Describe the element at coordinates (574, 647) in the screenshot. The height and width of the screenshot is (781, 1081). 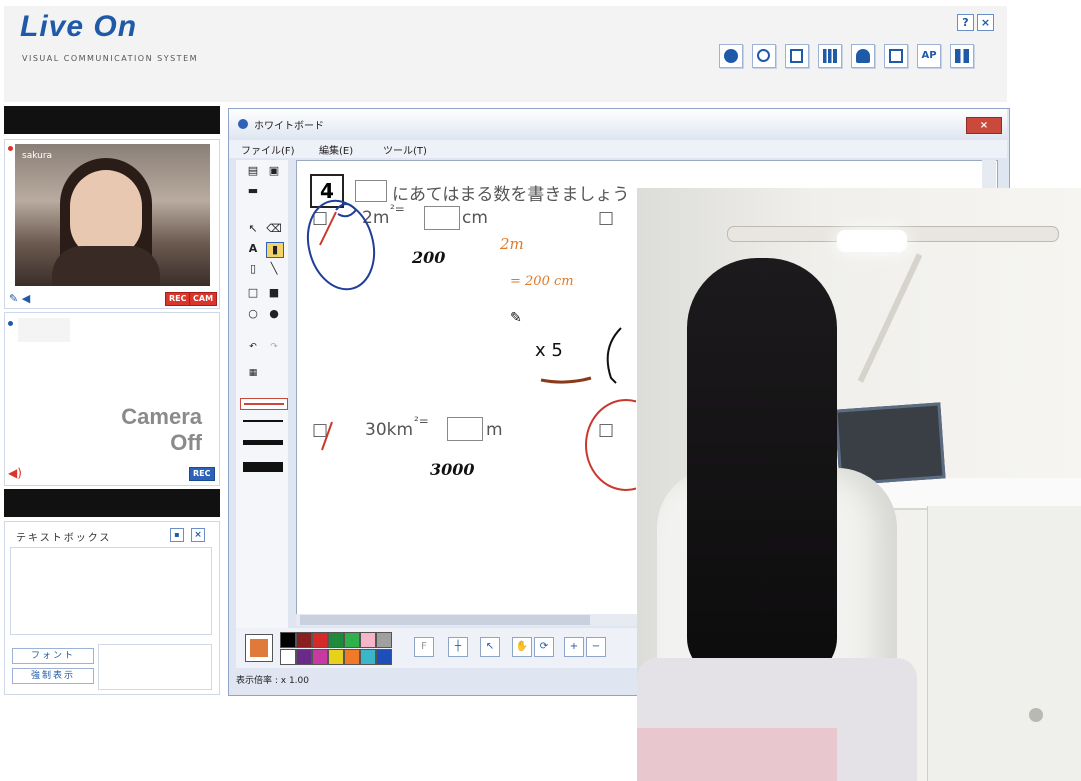
I see `zoom-in-icon: +` at that location.